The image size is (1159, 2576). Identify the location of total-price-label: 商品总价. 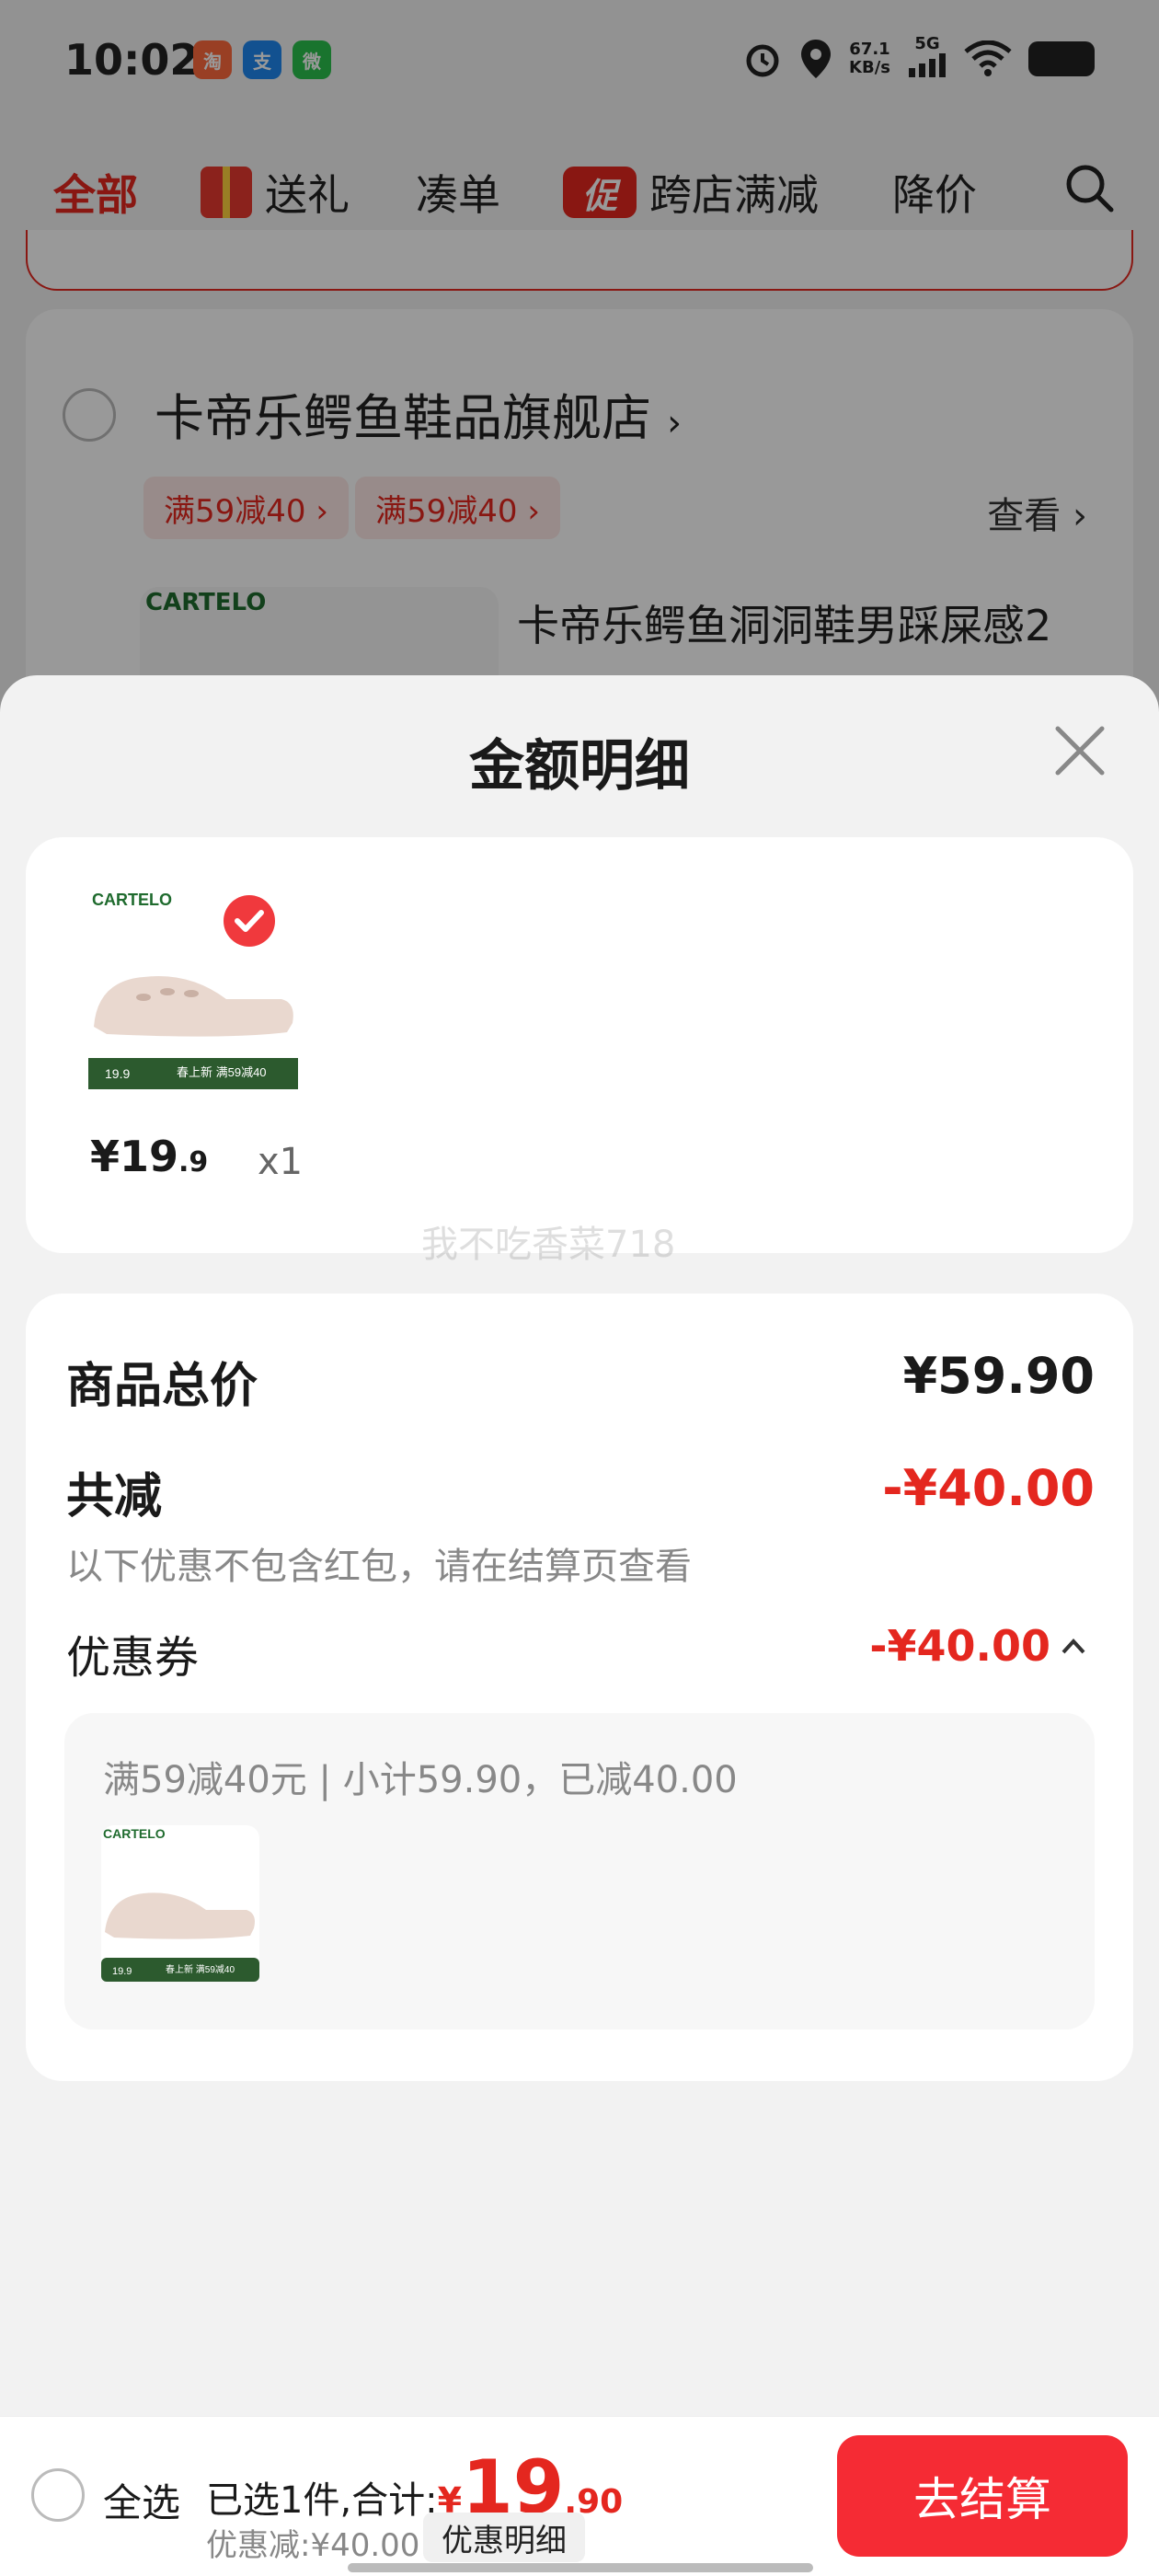
(162, 1386).